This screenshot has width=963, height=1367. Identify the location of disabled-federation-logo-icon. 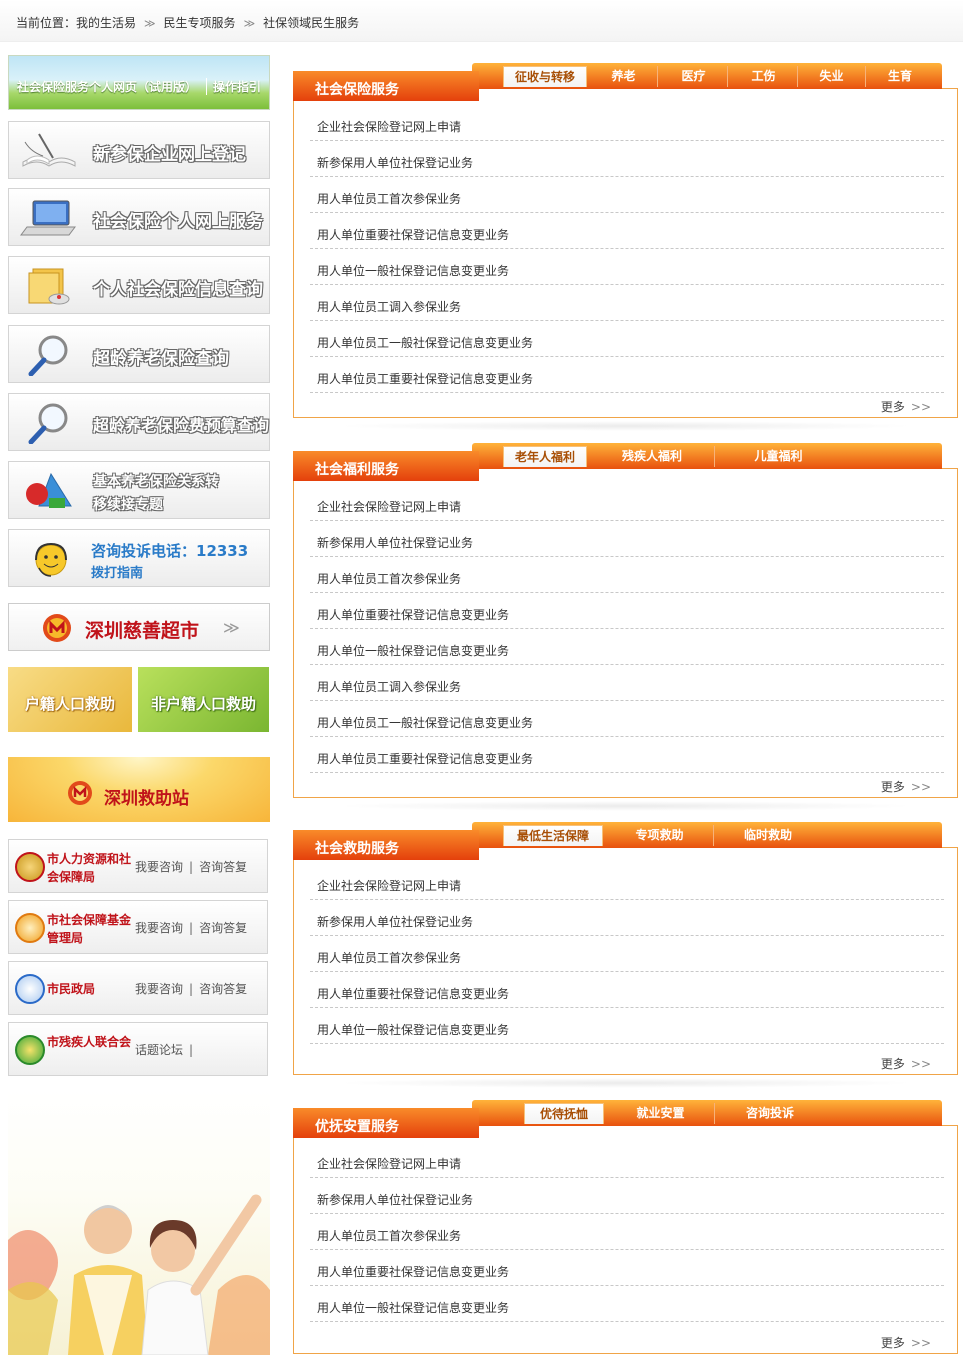
(30, 1050).